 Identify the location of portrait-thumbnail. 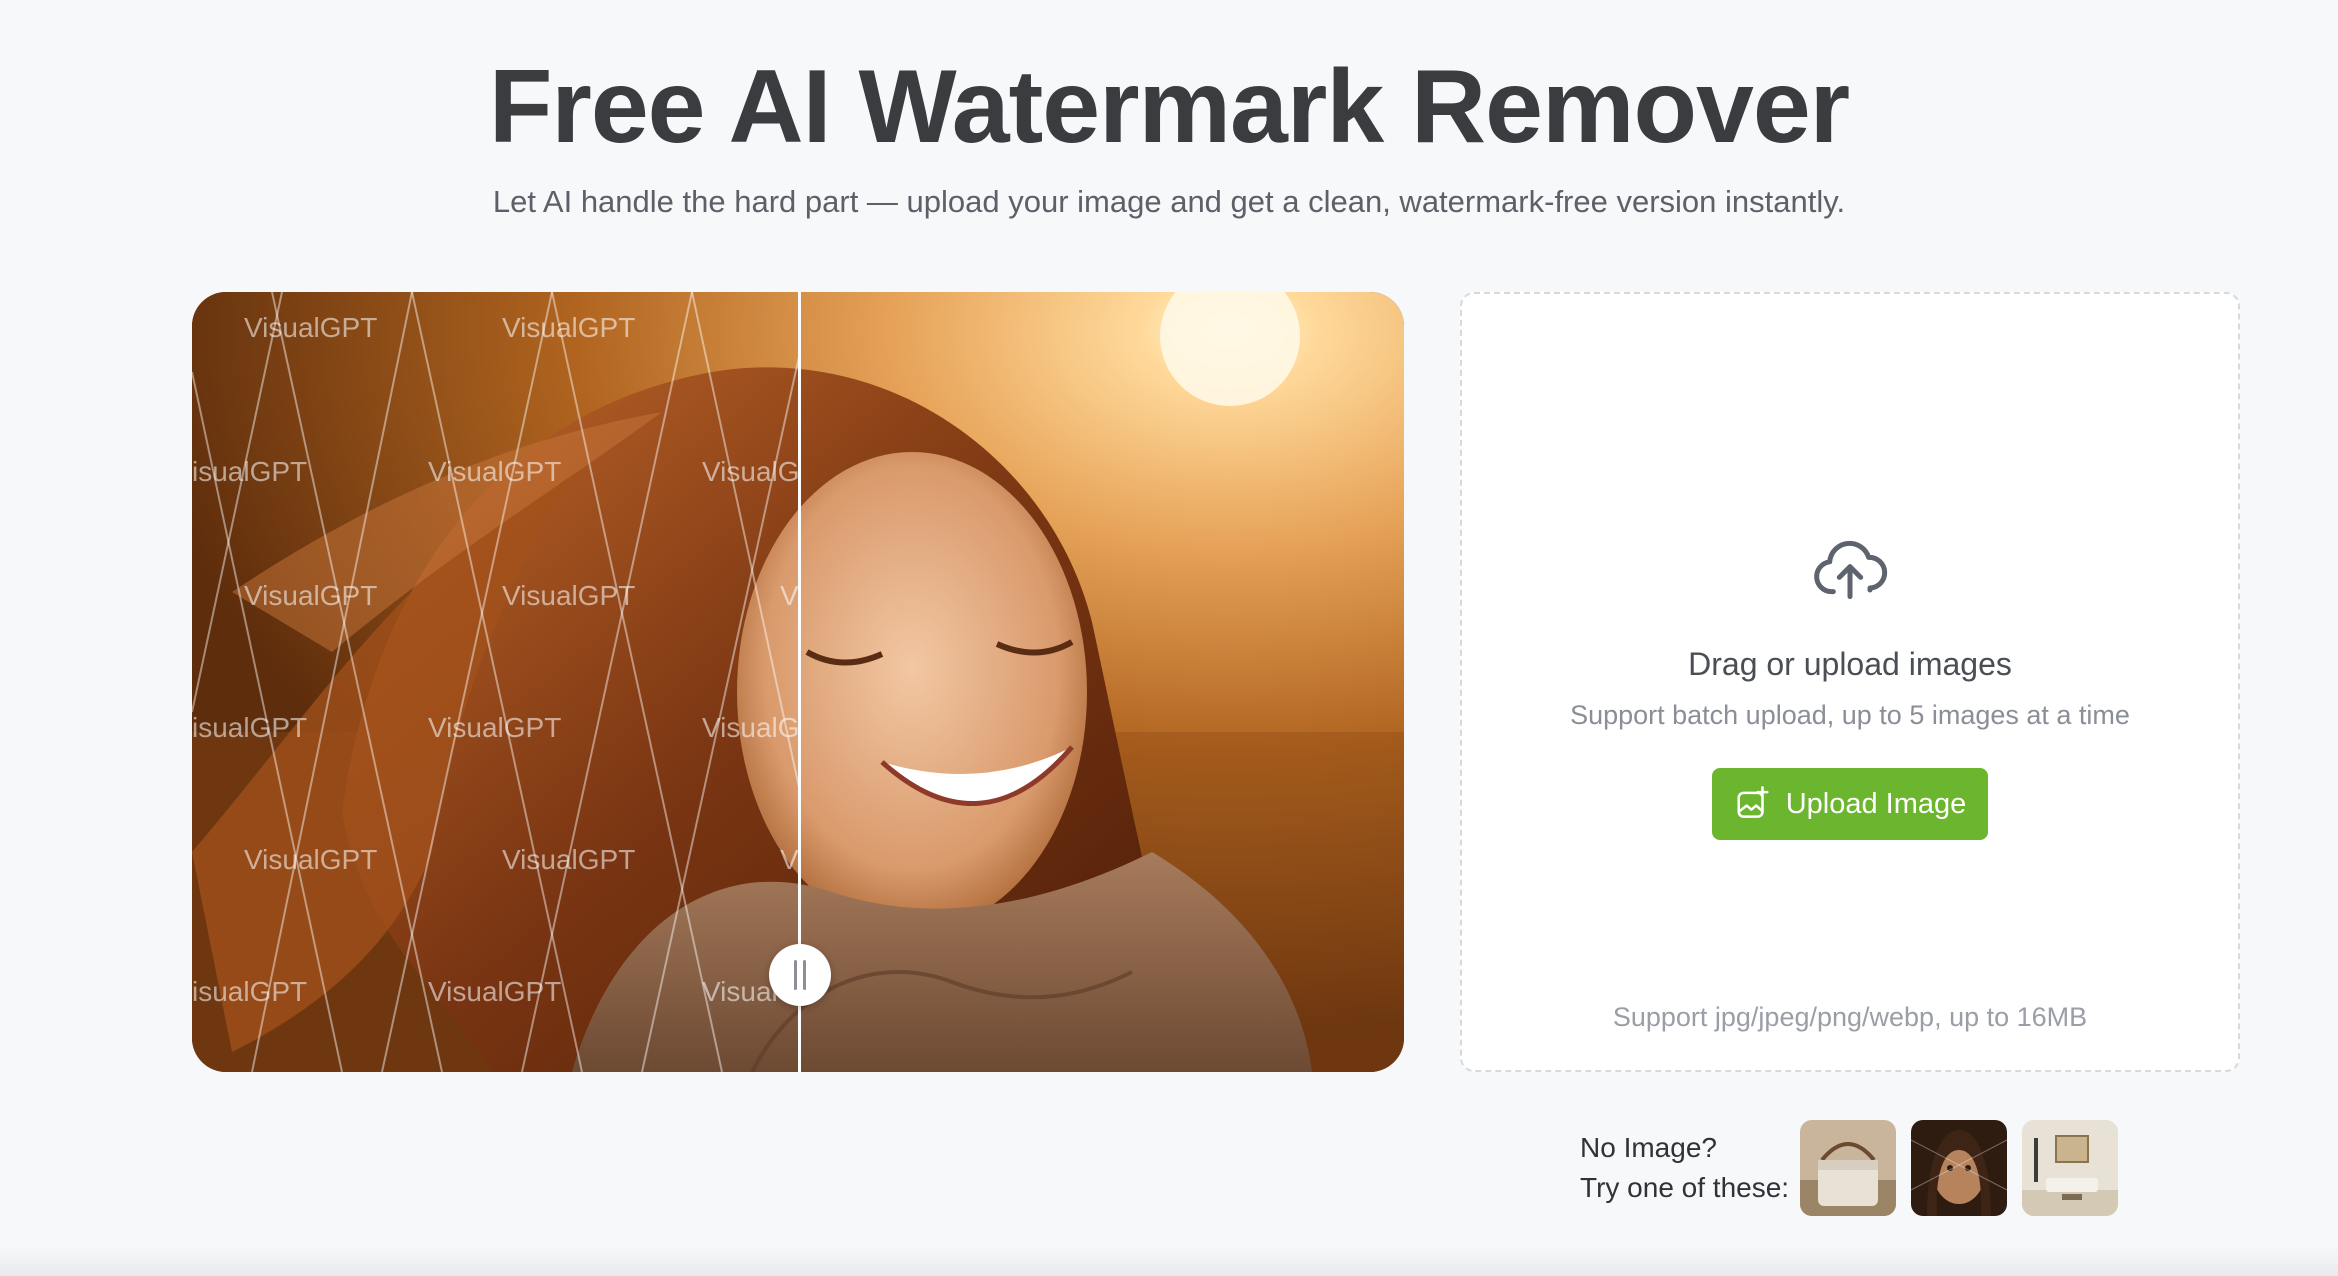
(1959, 1168).